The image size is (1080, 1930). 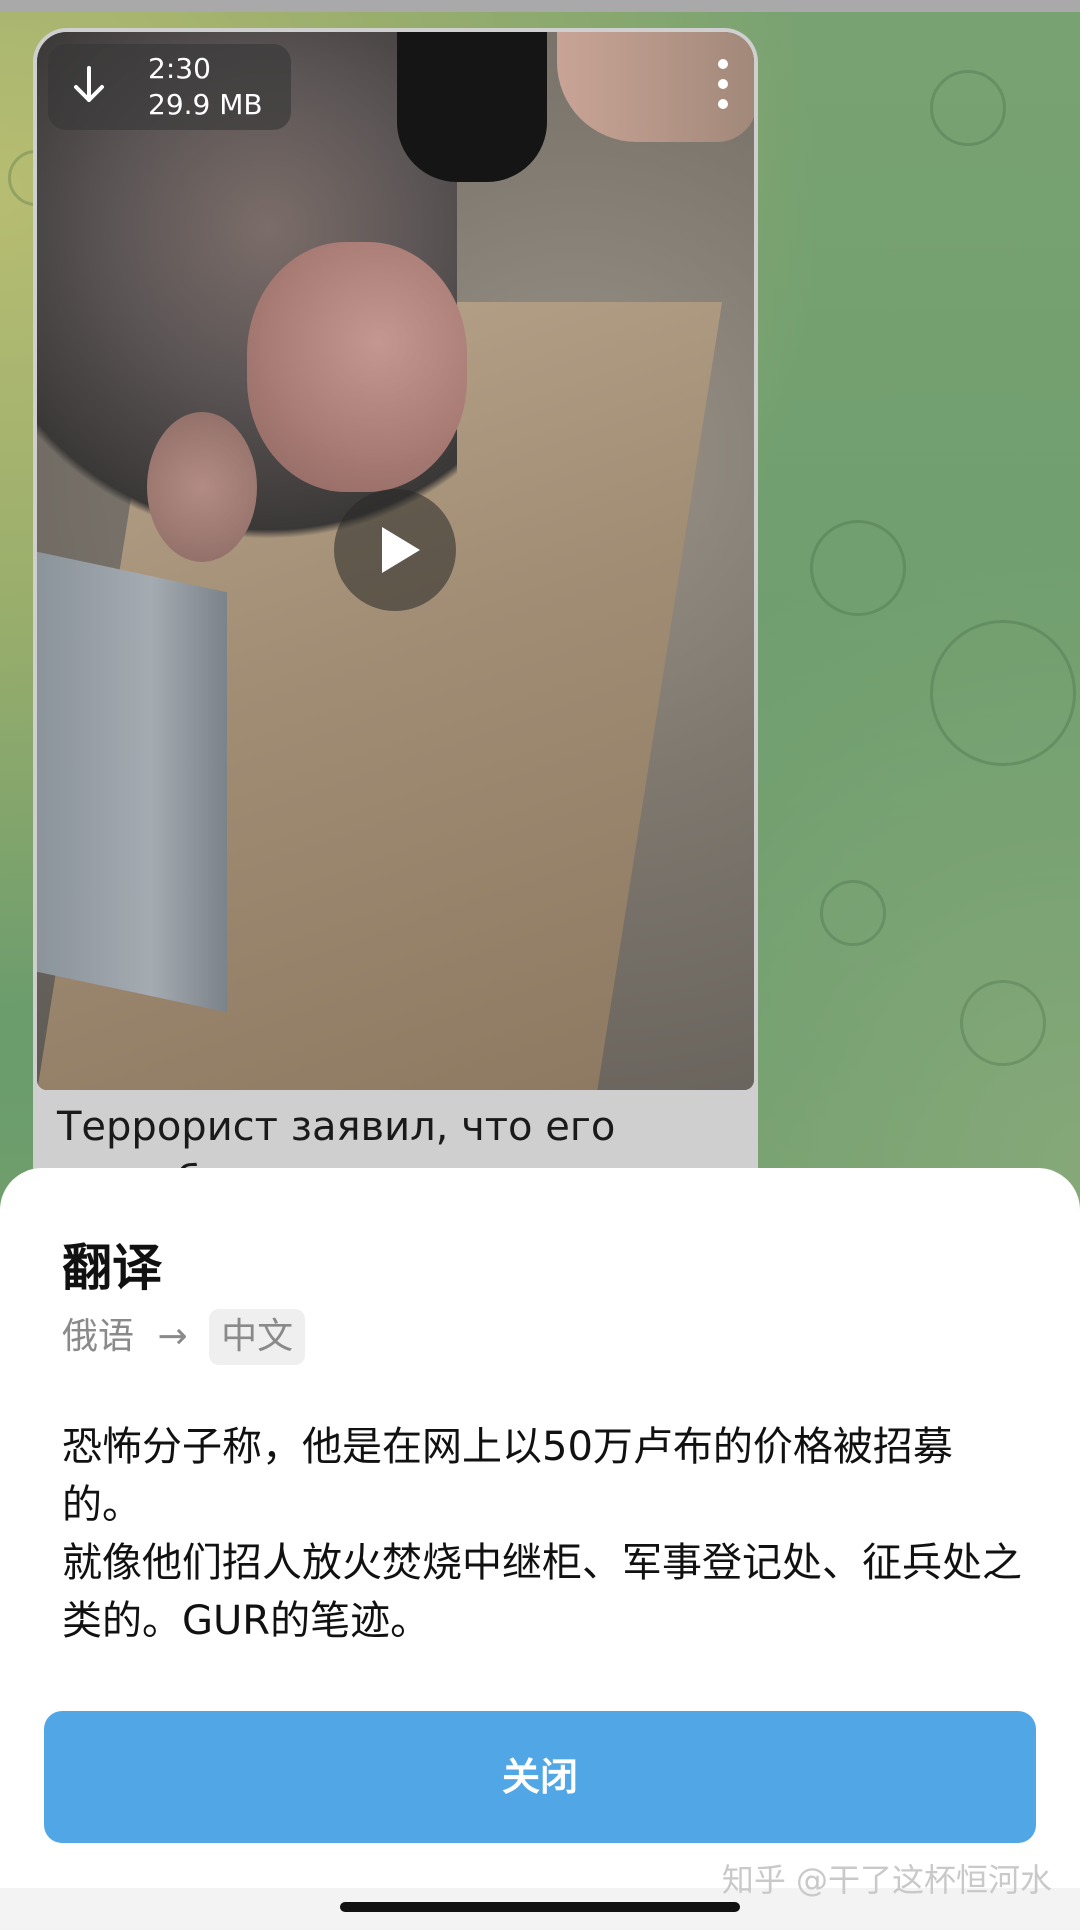 What do you see at coordinates (542, 1592) in the screenshot?
I see `translated-paragraph: 就像他们招人放火焚烧中继柜、军事登记处、征兵处之类的。GUR的笔迹。` at bounding box center [542, 1592].